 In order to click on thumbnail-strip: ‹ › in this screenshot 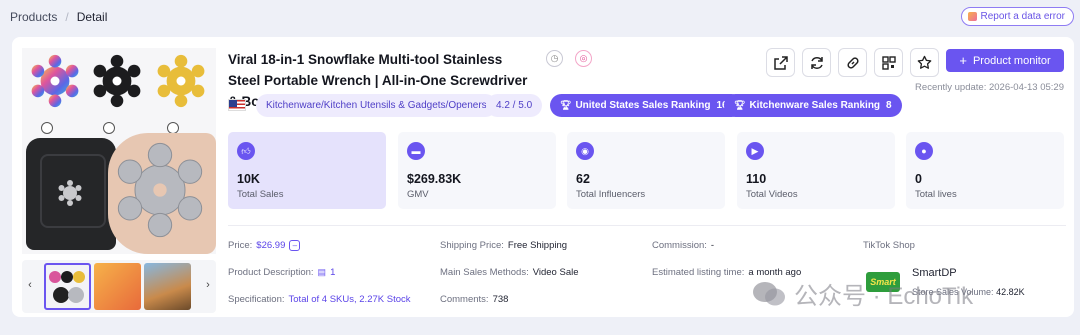, I will do `click(119, 286)`.